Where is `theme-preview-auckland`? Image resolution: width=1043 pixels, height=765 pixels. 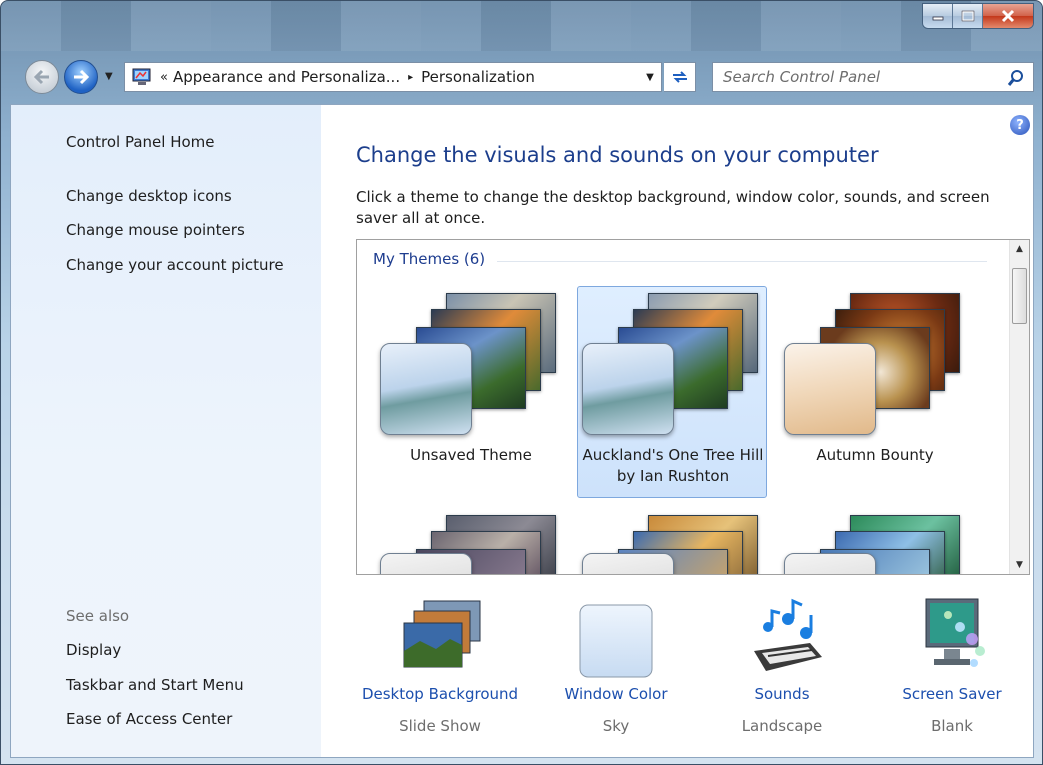 theme-preview-auckland is located at coordinates (673, 362).